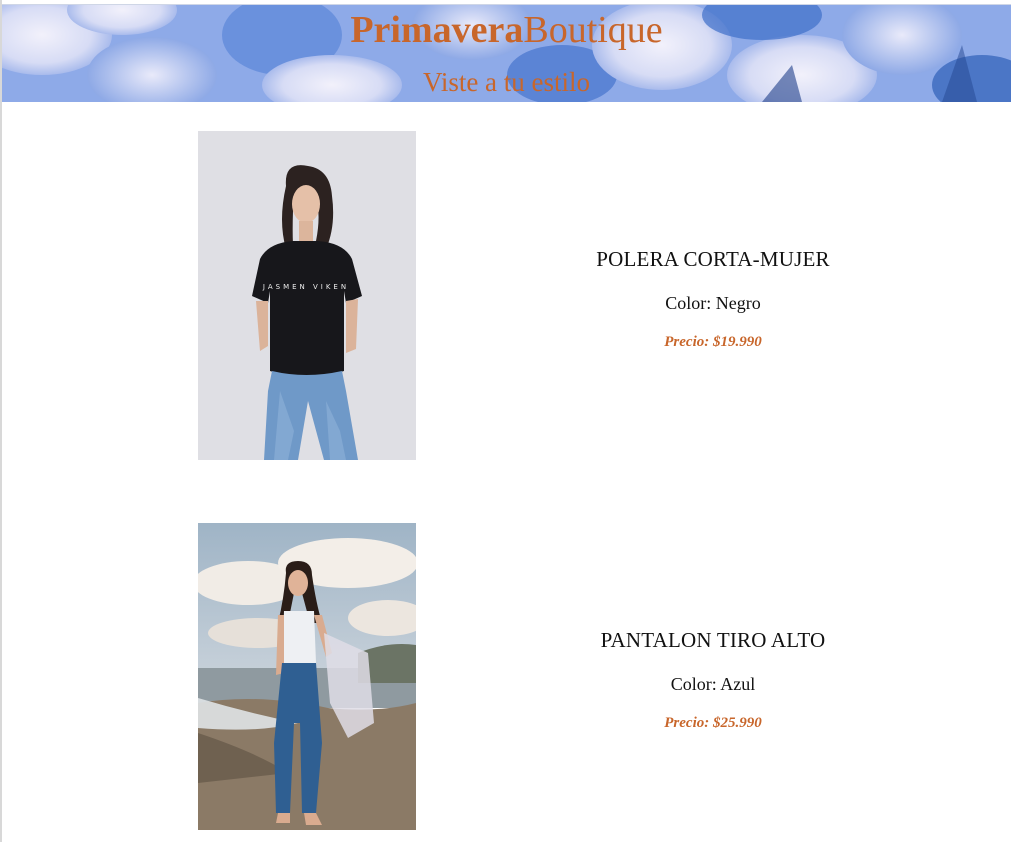 This screenshot has width=1011, height=842. Describe the element at coordinates (713, 303) in the screenshot. I see `product-color: Color: Negro` at that location.